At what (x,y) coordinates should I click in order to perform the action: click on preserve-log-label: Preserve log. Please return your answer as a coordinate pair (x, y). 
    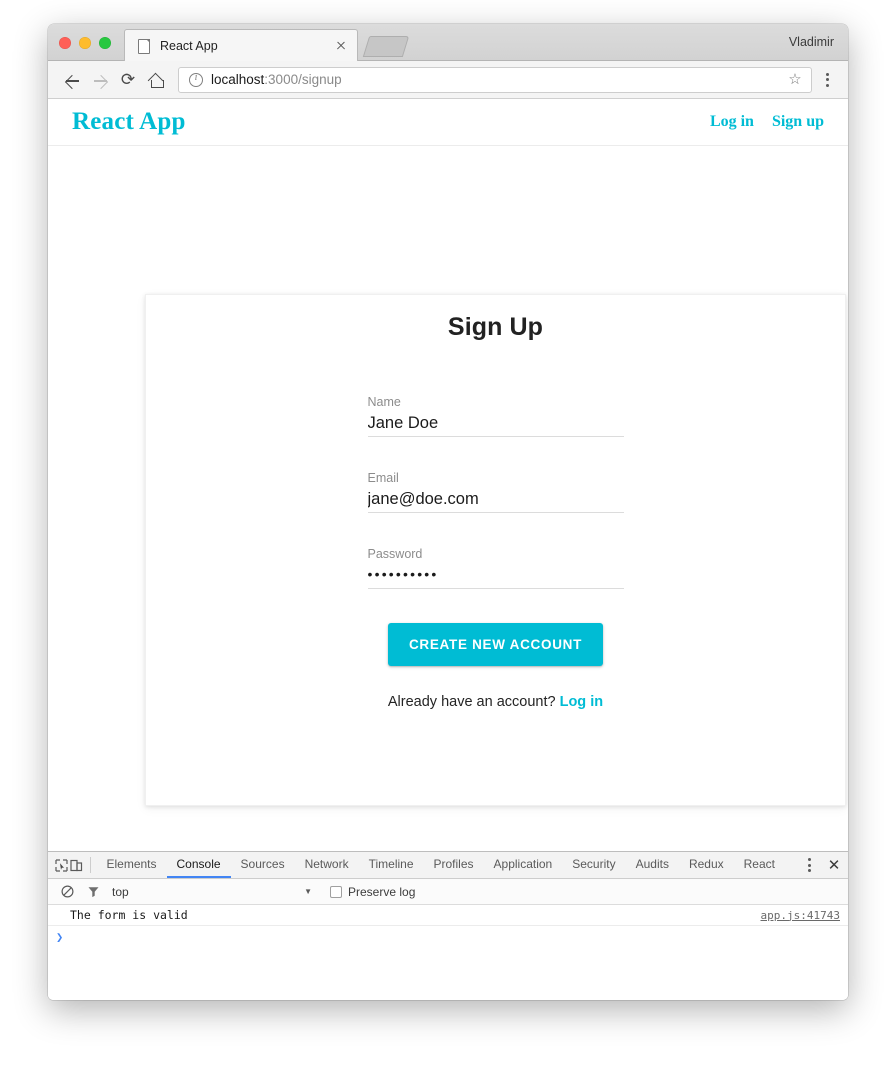
    Looking at the image, I should click on (382, 891).